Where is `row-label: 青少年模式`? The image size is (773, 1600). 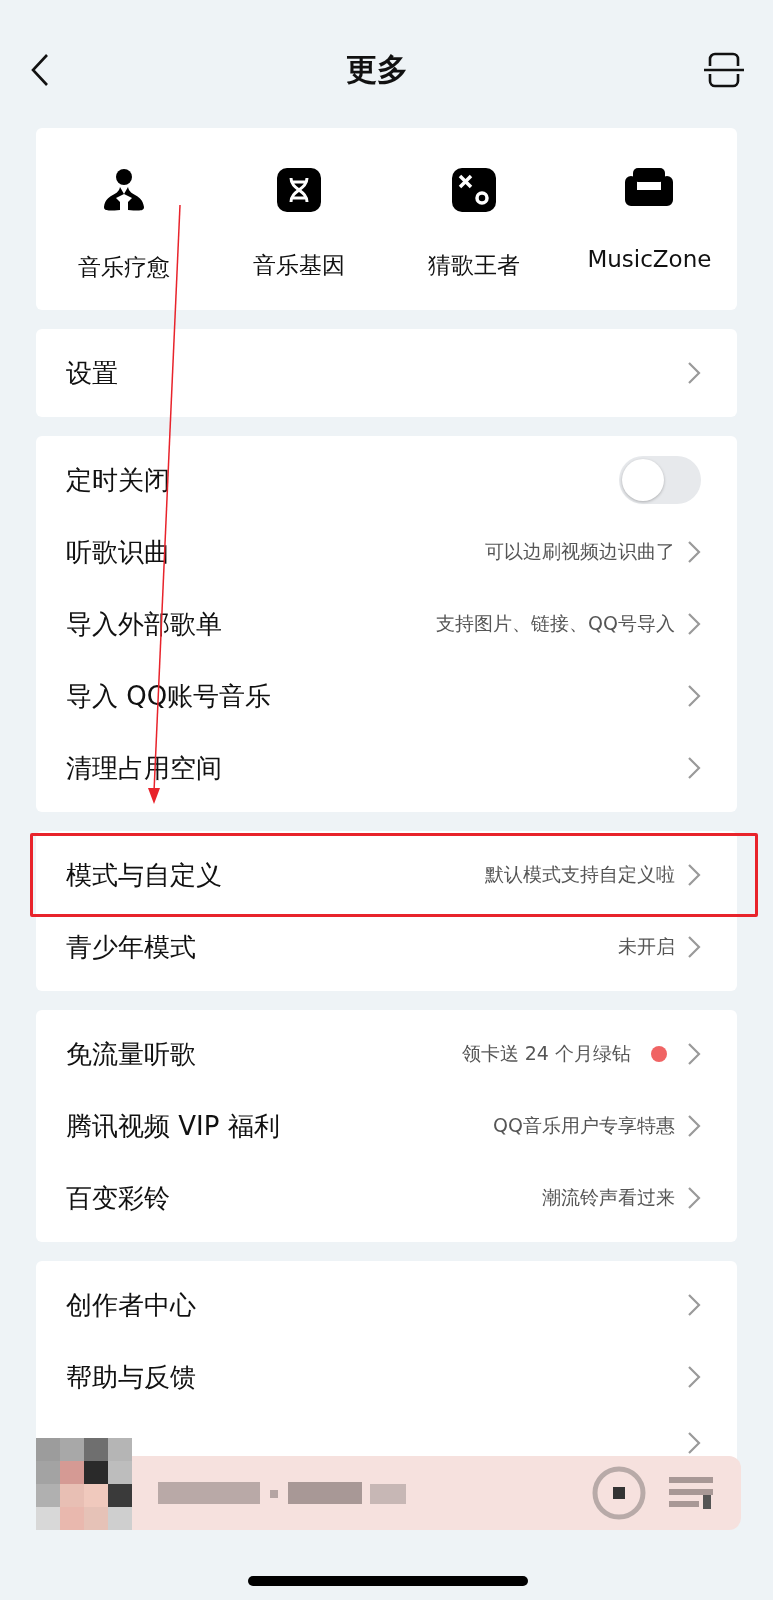 row-label: 青少年模式 is located at coordinates (131, 947).